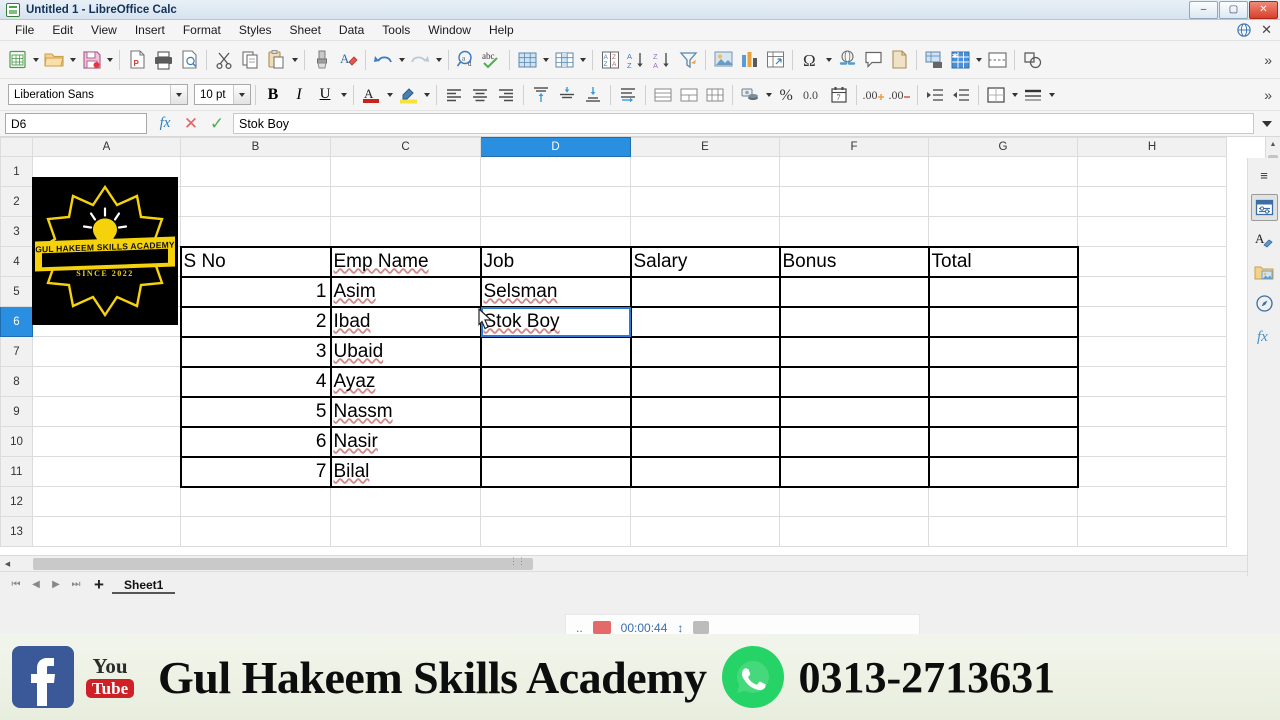 The height and width of the screenshot is (720, 1280). Describe the element at coordinates (1003, 531) in the screenshot. I see `cell-g13` at that location.